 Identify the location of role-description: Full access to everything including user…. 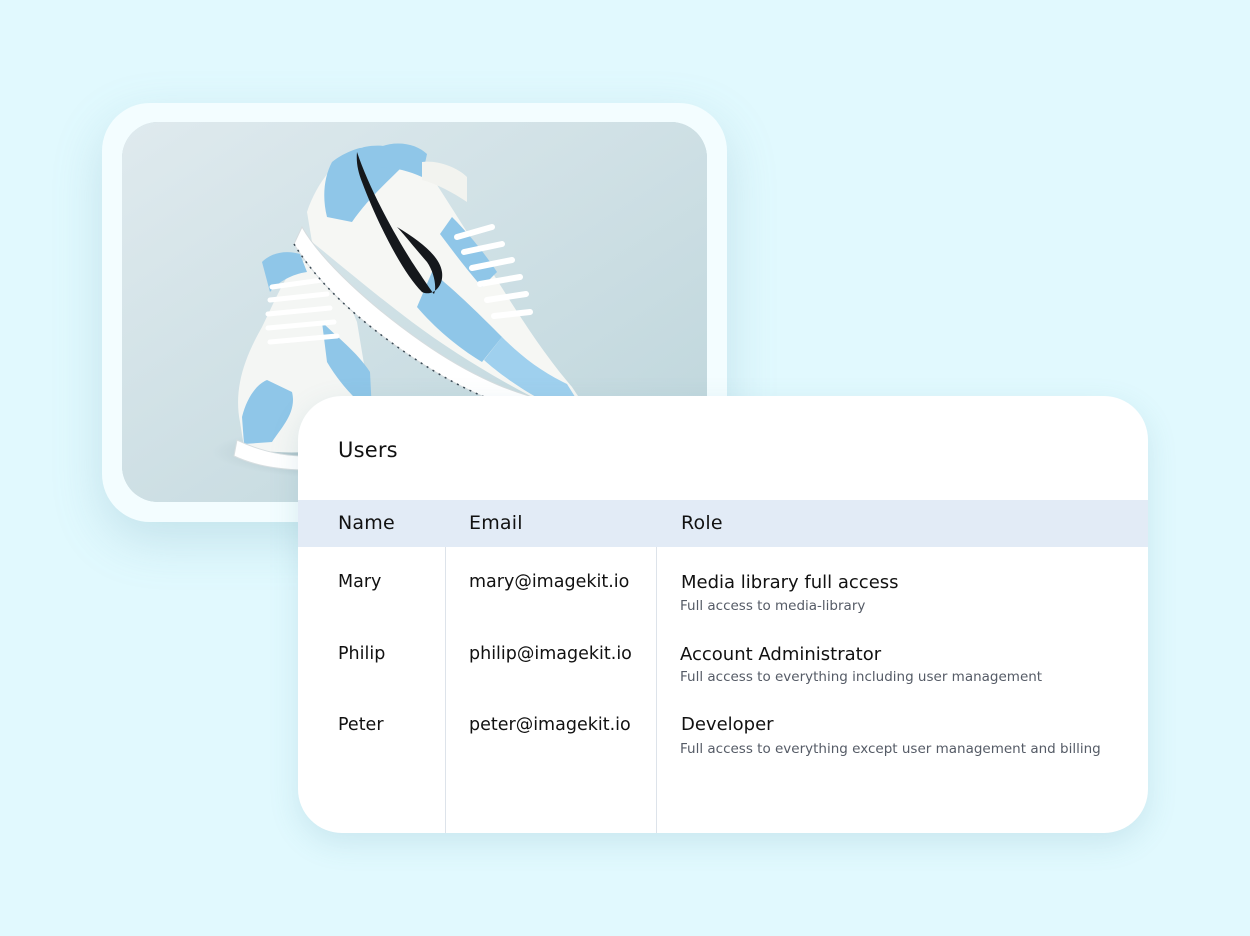
(861, 677).